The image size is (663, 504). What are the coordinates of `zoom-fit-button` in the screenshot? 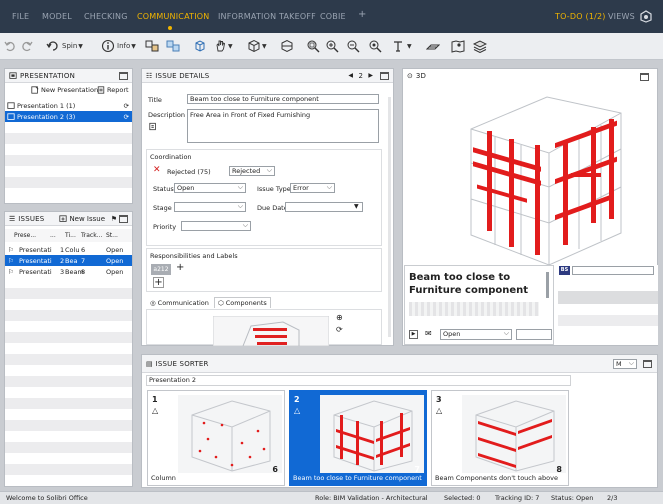 It's located at (313, 46).